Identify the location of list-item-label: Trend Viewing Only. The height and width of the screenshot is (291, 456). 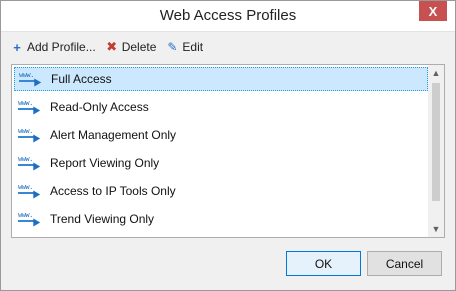
(102, 219).